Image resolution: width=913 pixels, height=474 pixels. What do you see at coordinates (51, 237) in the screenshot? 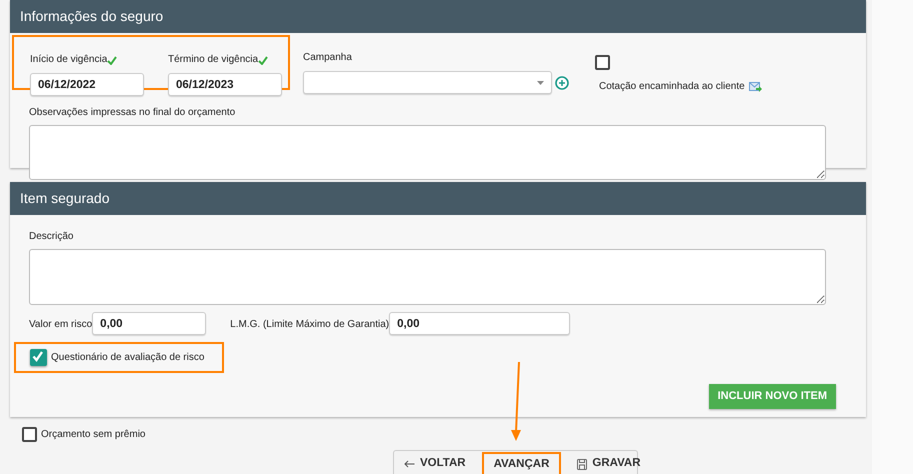
I see `field-label: Descrição` at bounding box center [51, 237].